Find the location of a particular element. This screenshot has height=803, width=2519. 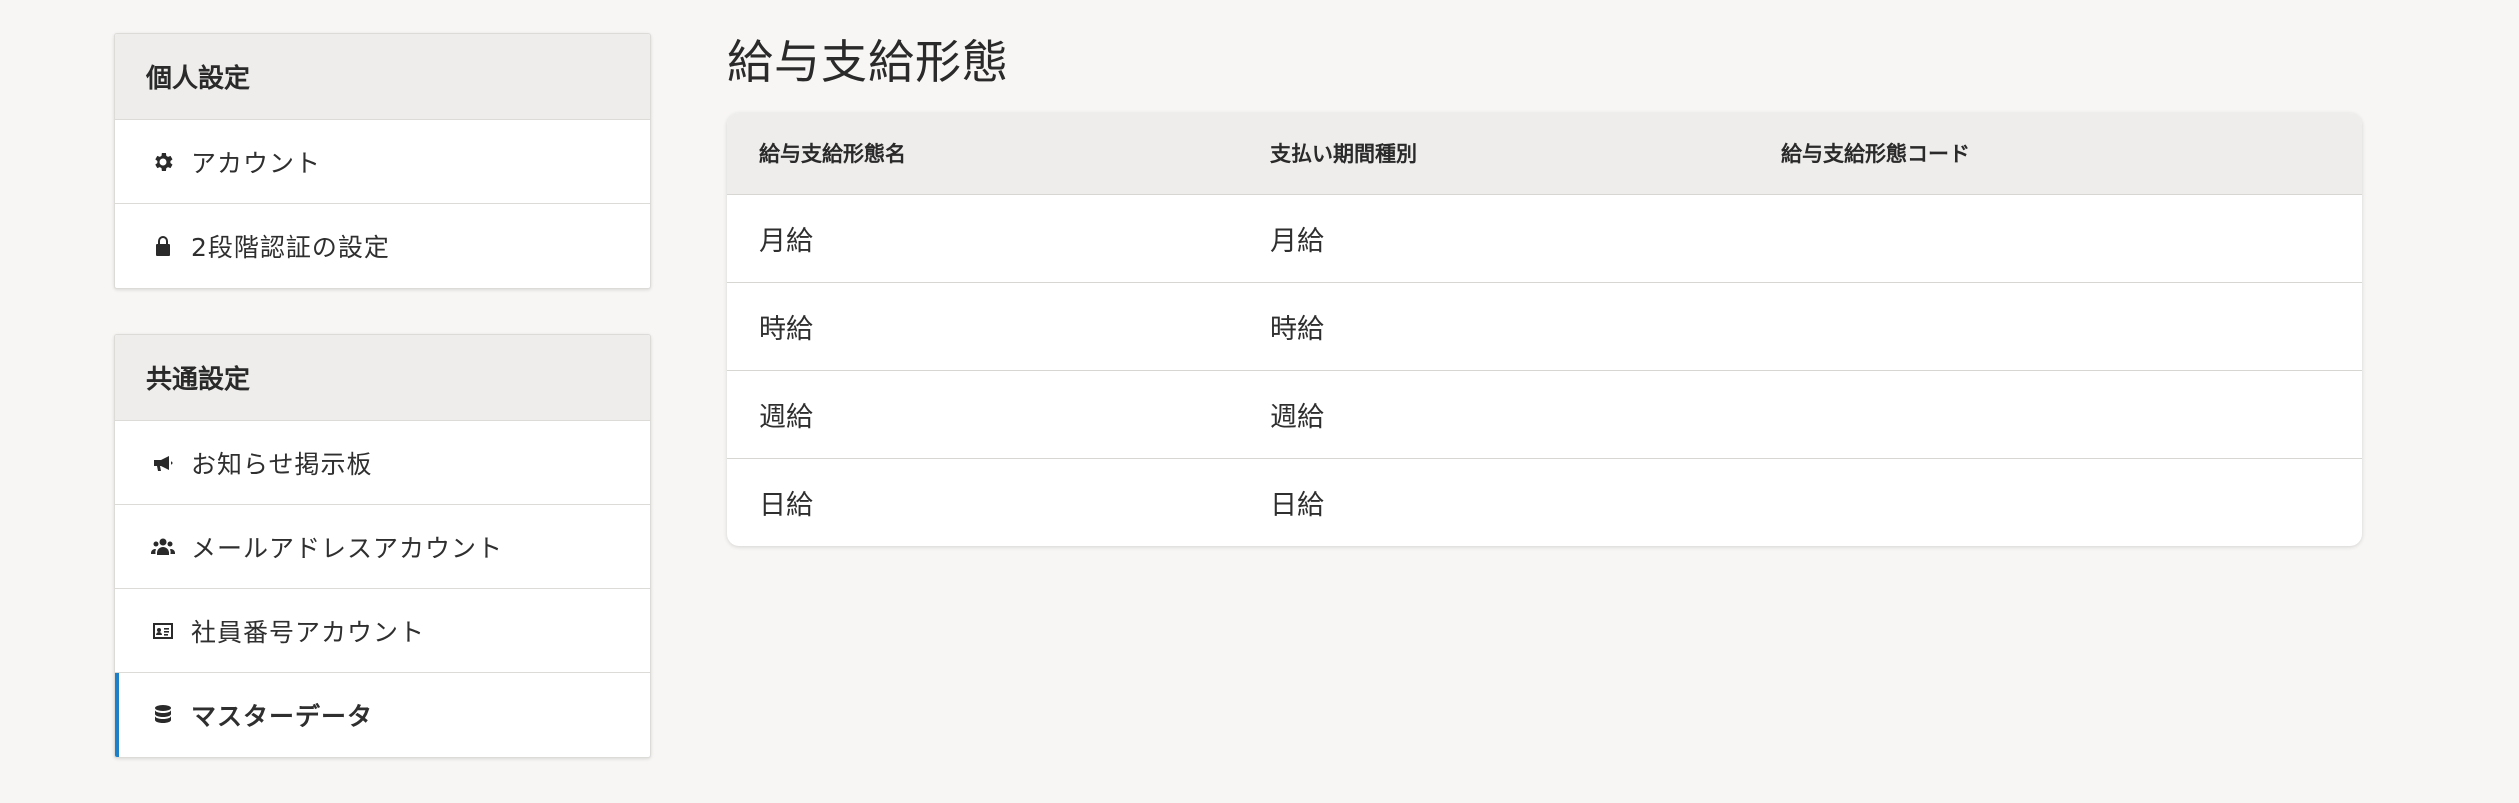

sidebar-item-label: アカウント is located at coordinates (256, 163).